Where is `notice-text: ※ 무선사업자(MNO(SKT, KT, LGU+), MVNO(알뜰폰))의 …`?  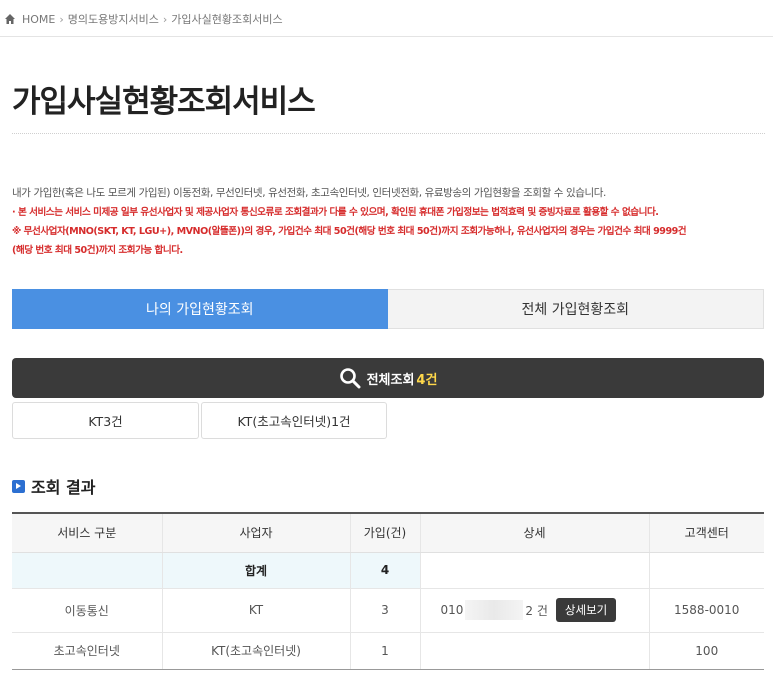
notice-text: ※ 무선사업자(MNO(SKT, KT, LGU+), MVNO(알뜰폰))의 … is located at coordinates (349, 231).